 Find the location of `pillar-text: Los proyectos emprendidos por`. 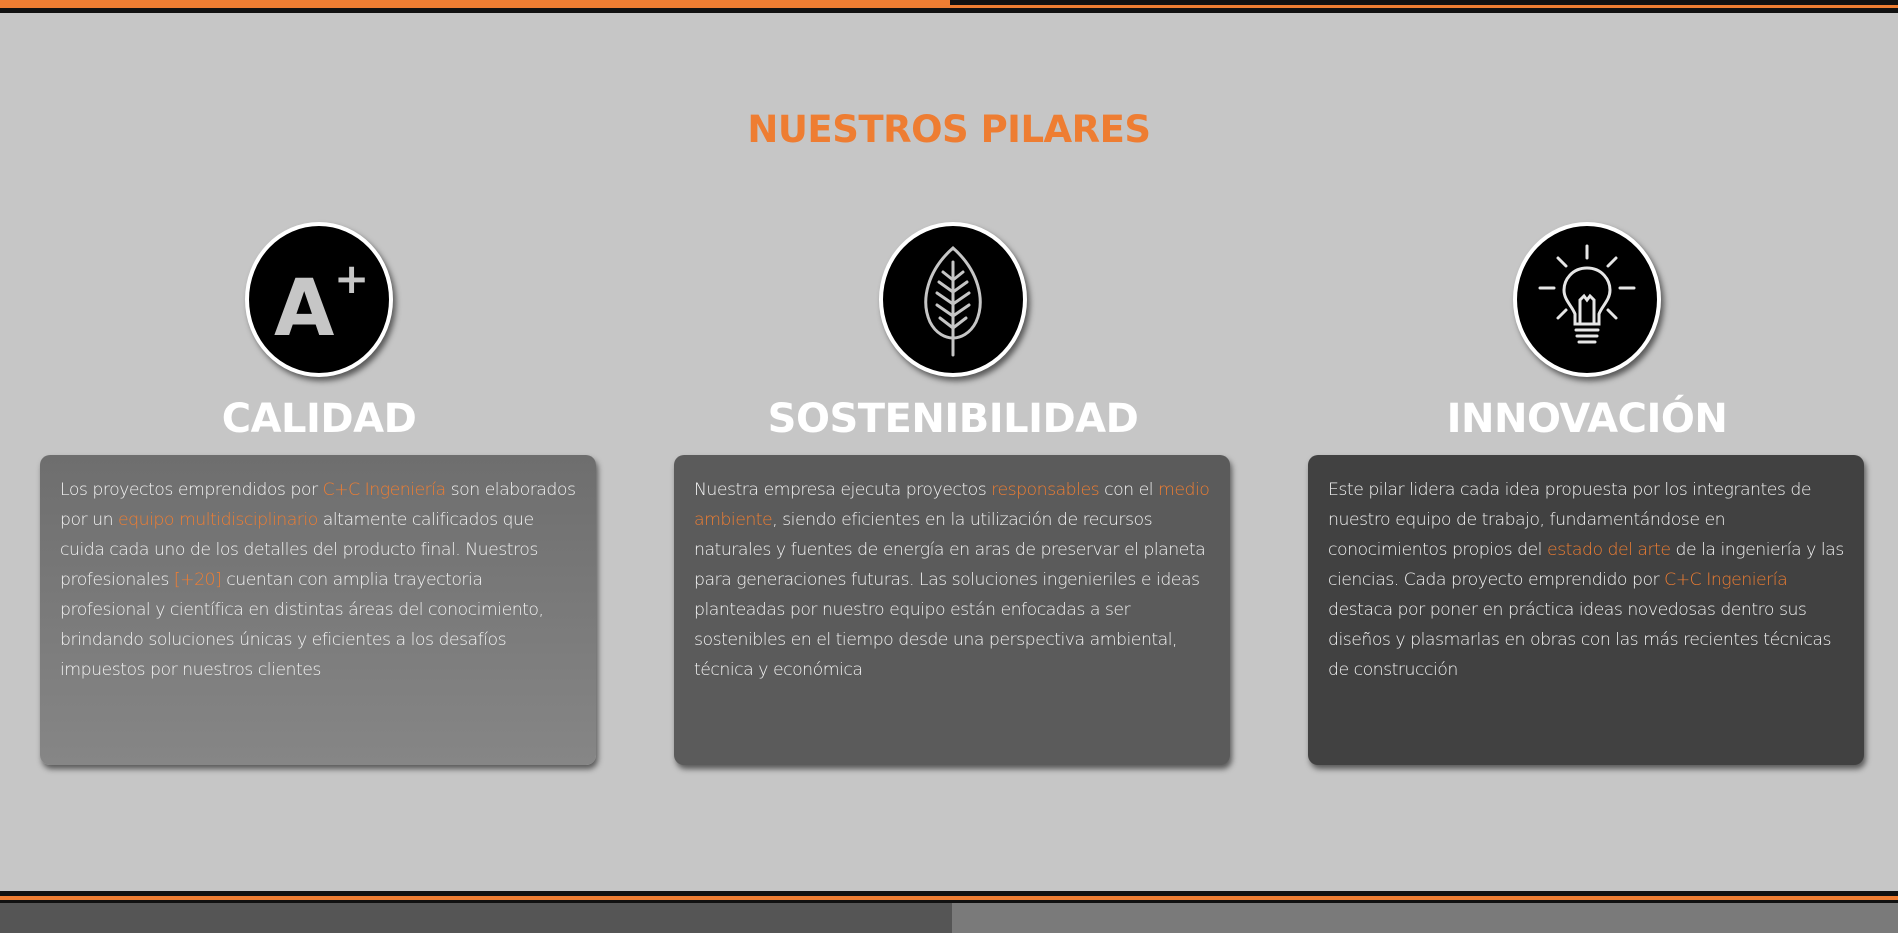

pillar-text: Los proyectos emprendidos por is located at coordinates (191, 490).